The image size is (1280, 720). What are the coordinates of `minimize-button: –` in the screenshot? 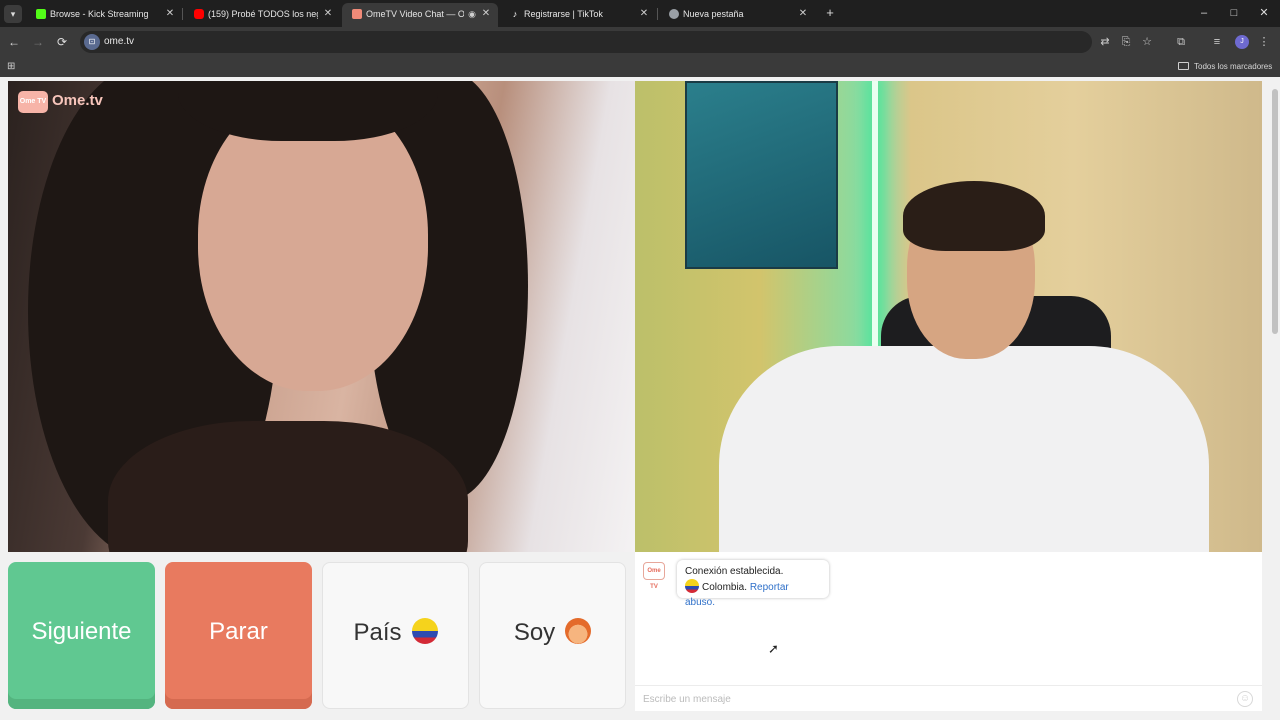 It's located at (1204, 13).